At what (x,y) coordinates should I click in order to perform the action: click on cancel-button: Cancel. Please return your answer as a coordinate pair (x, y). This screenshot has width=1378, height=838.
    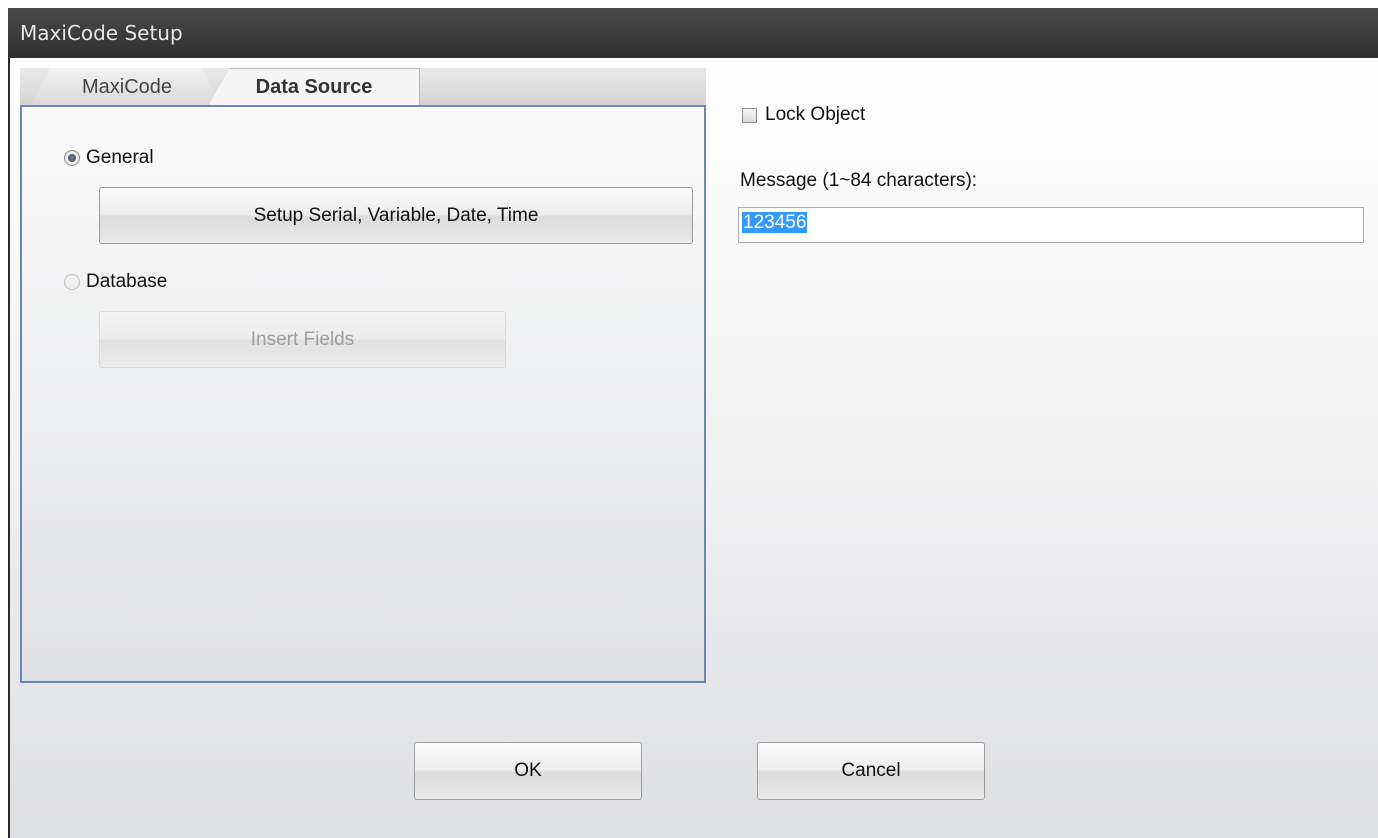
    Looking at the image, I should click on (871, 771).